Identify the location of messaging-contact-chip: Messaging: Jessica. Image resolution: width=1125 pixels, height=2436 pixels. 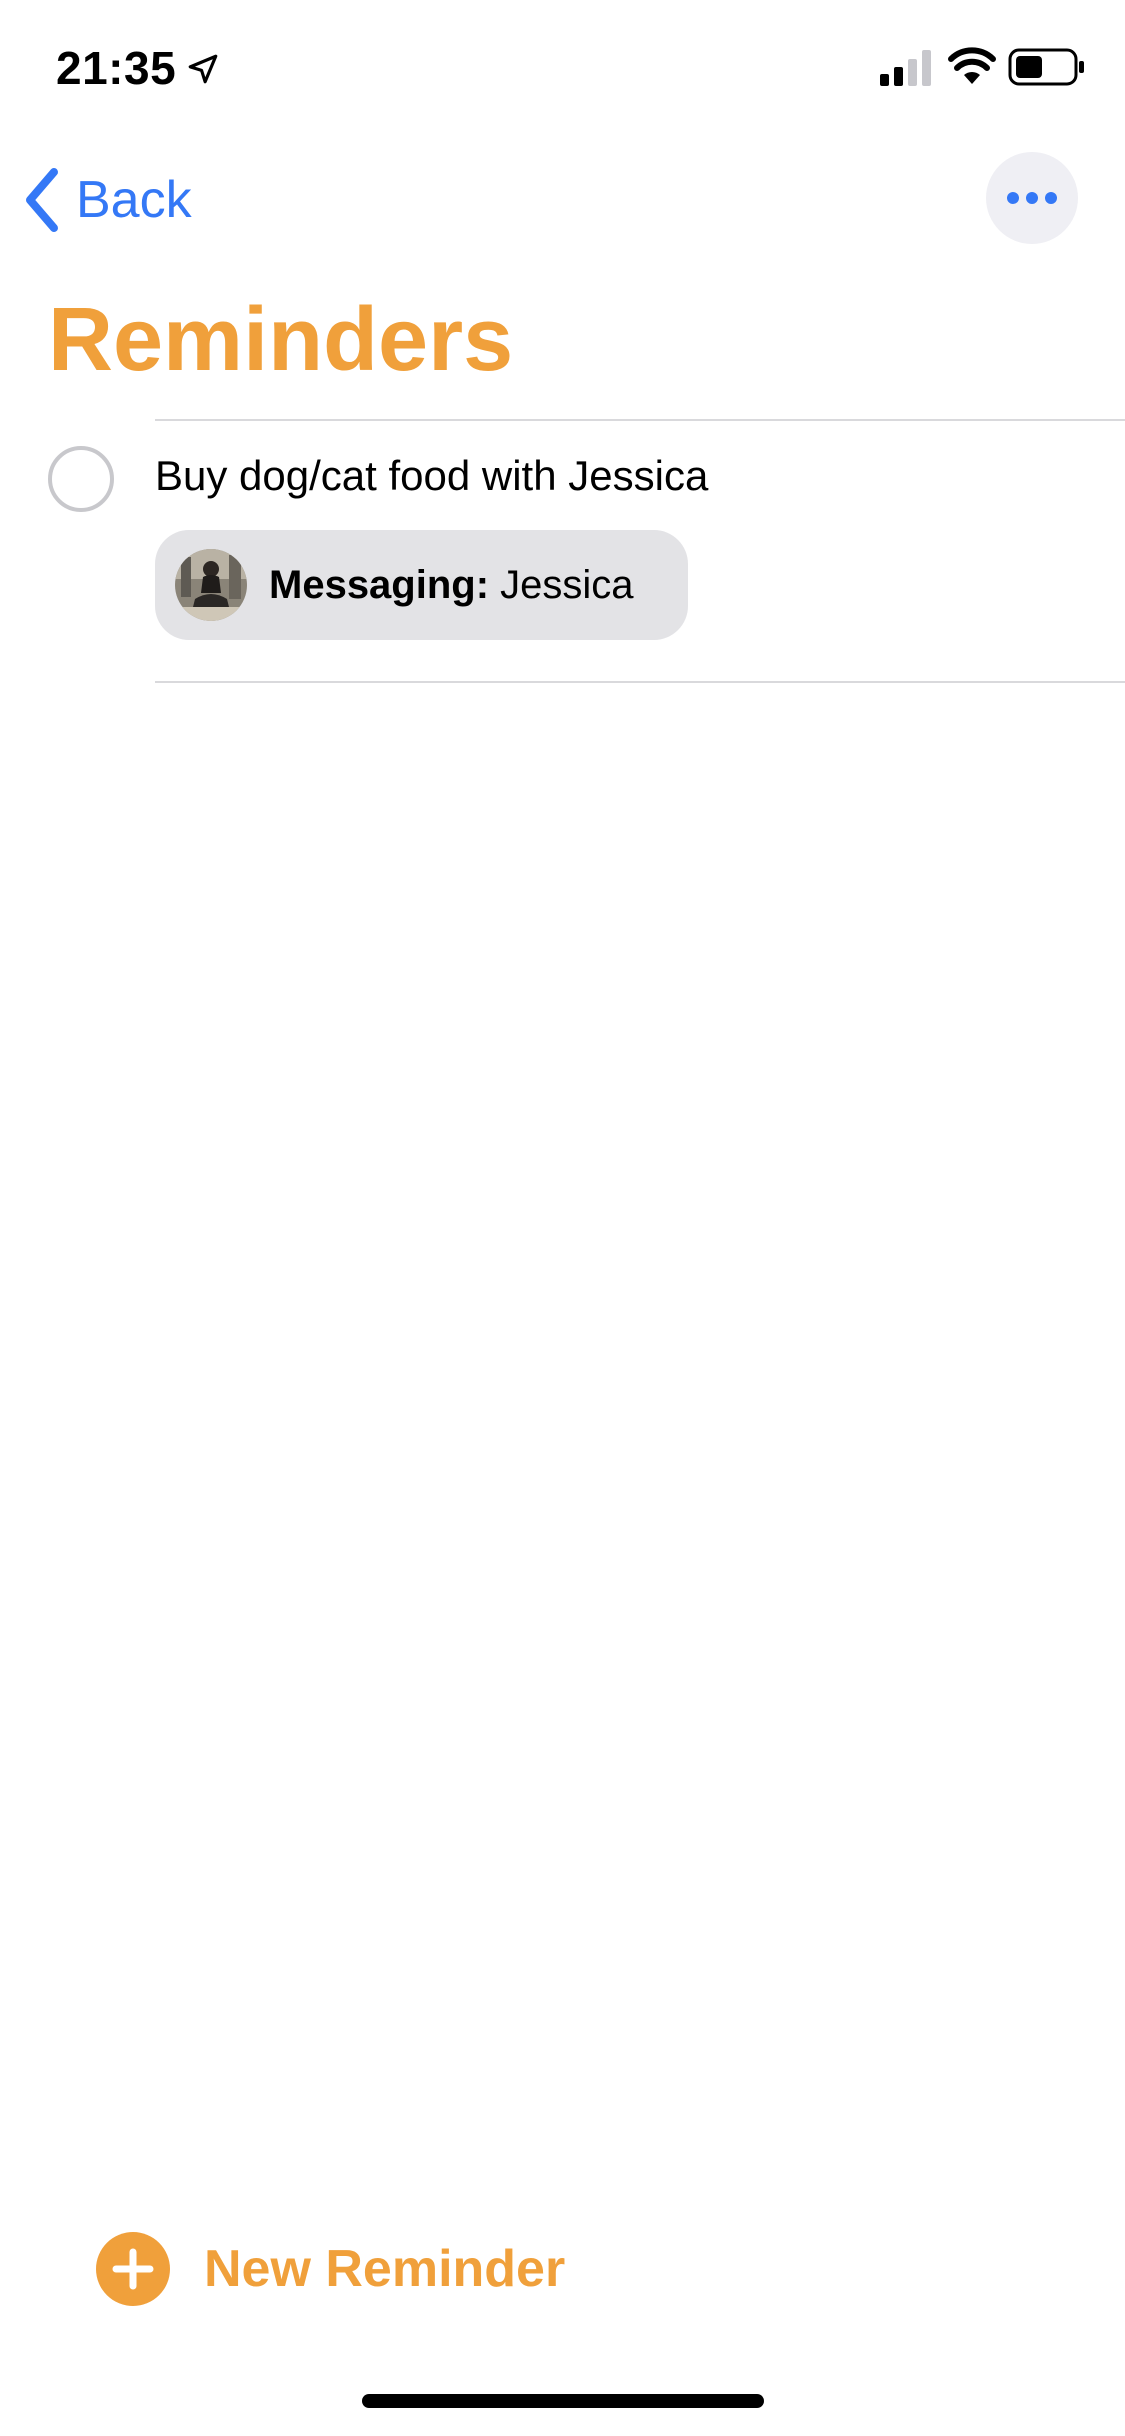
(421, 585).